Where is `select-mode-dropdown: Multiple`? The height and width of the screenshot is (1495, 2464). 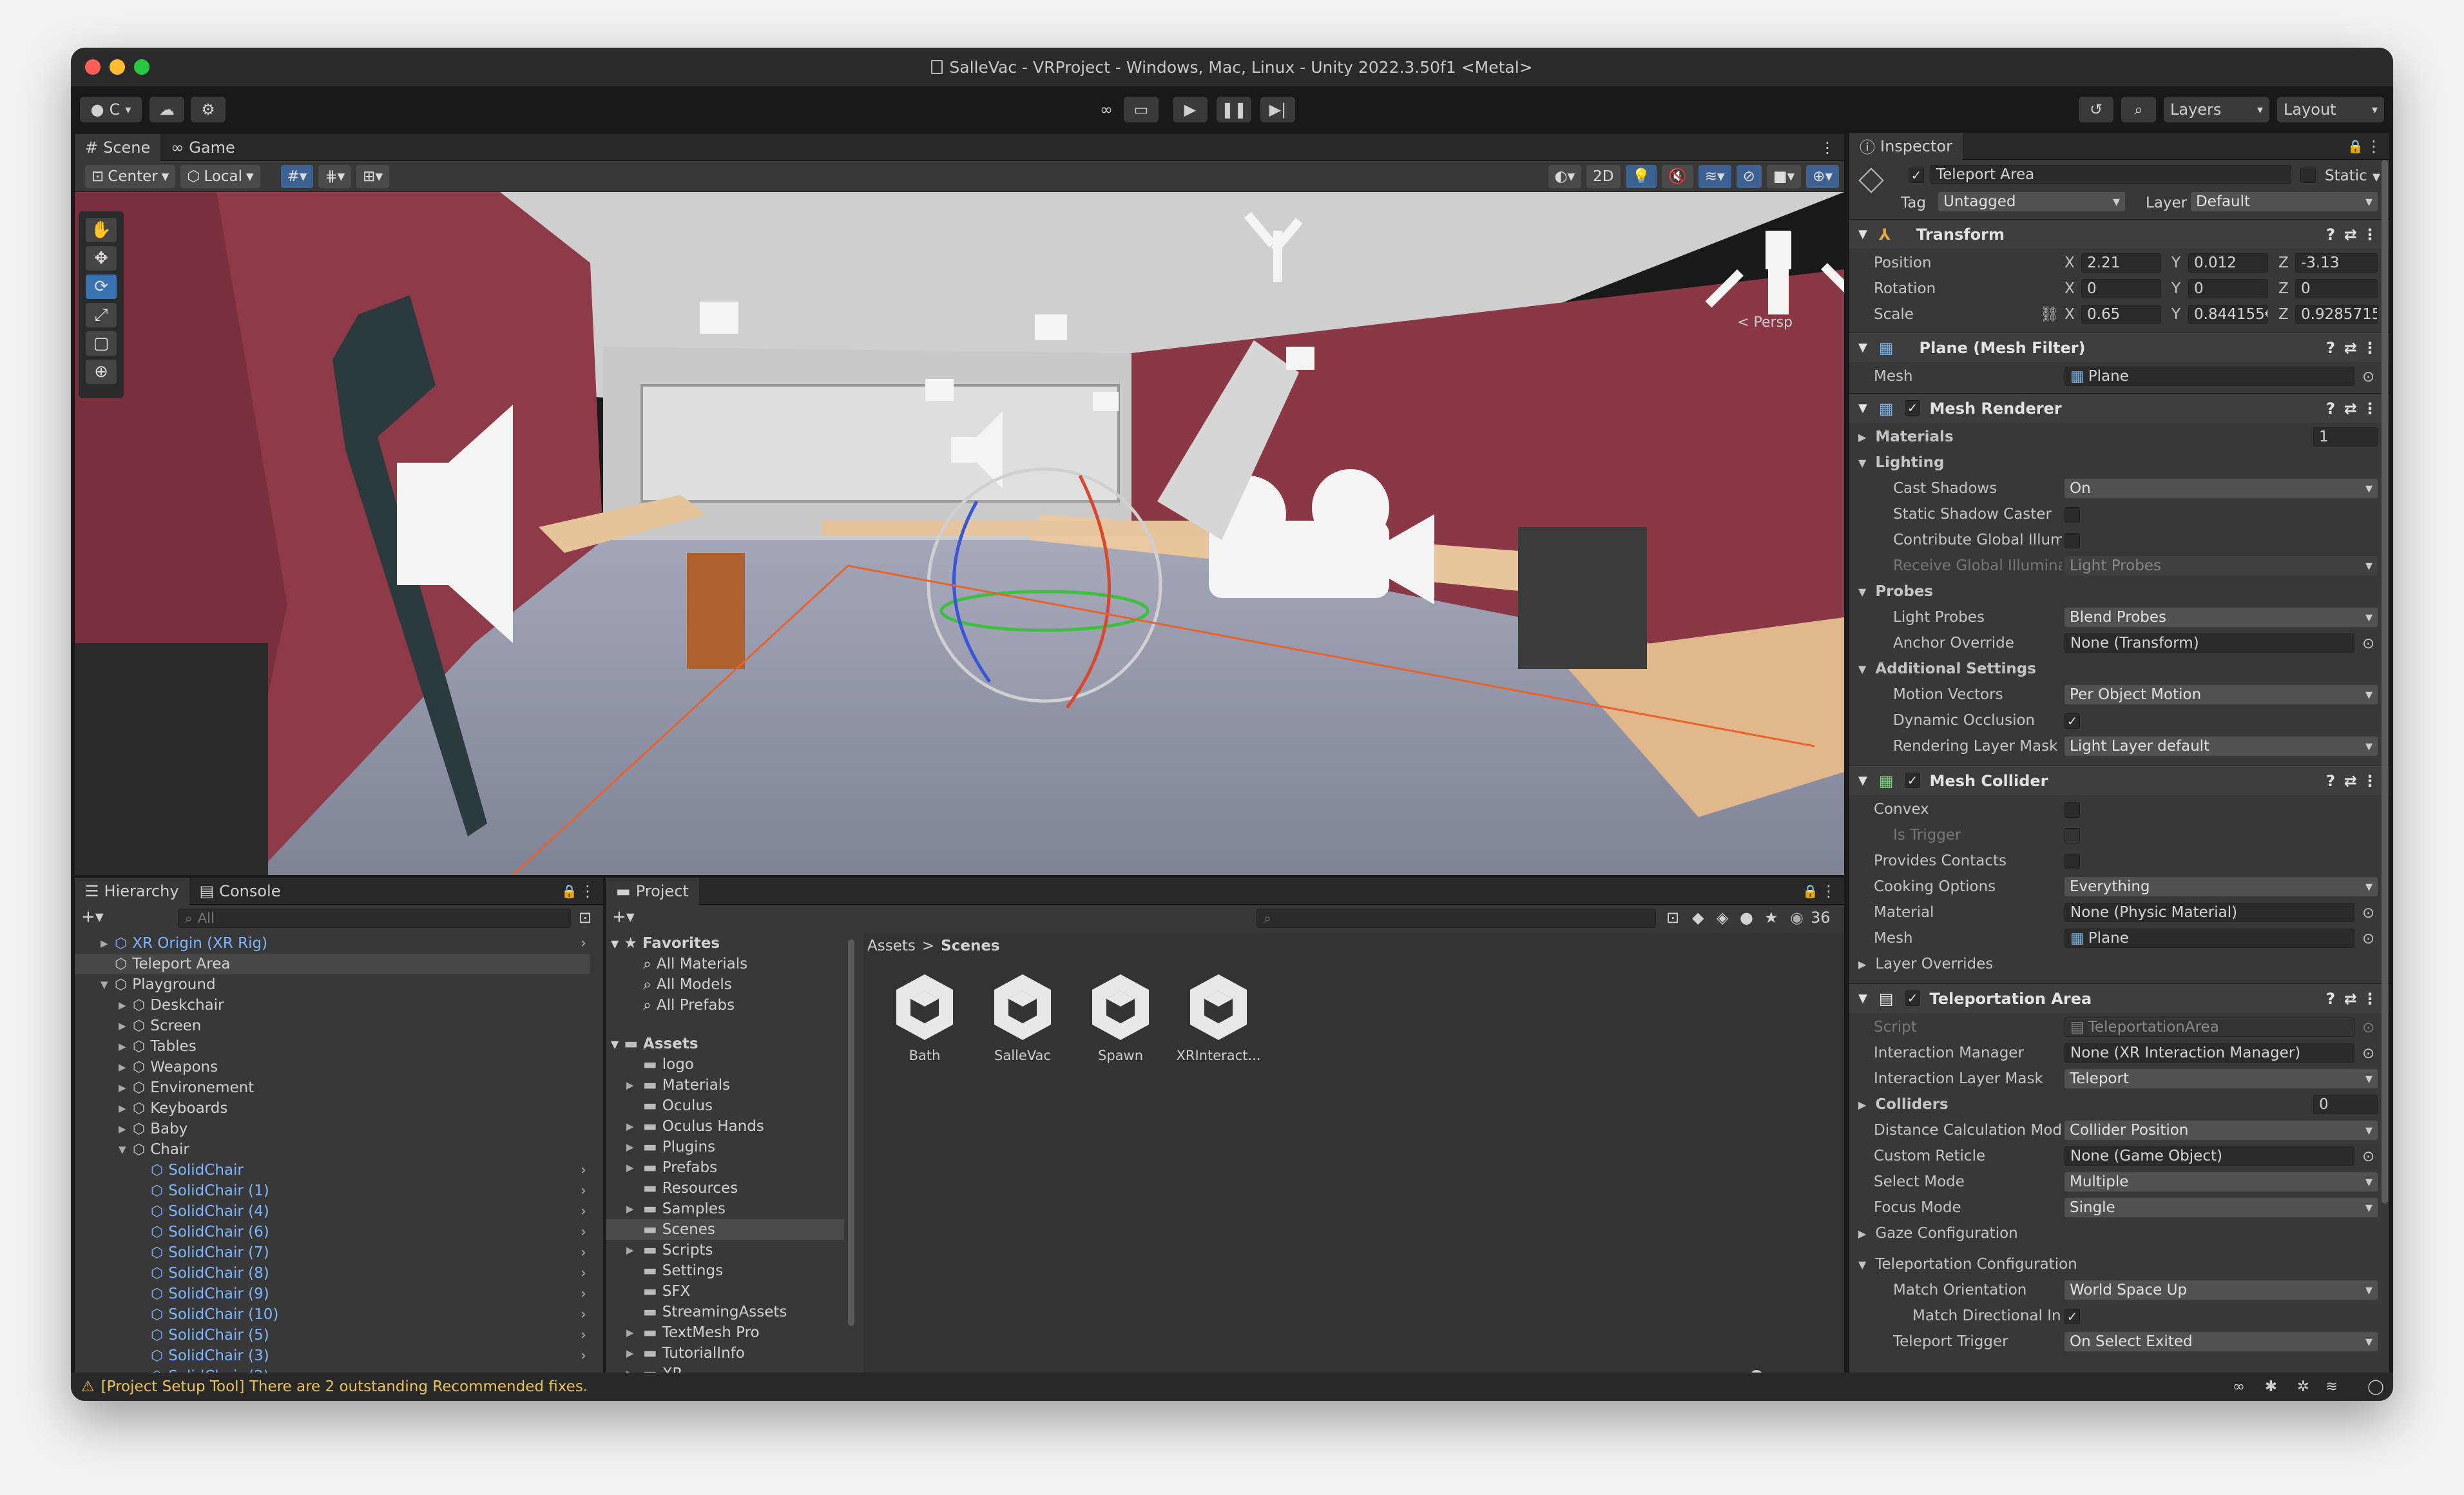 select-mode-dropdown: Multiple is located at coordinates (2221, 1181).